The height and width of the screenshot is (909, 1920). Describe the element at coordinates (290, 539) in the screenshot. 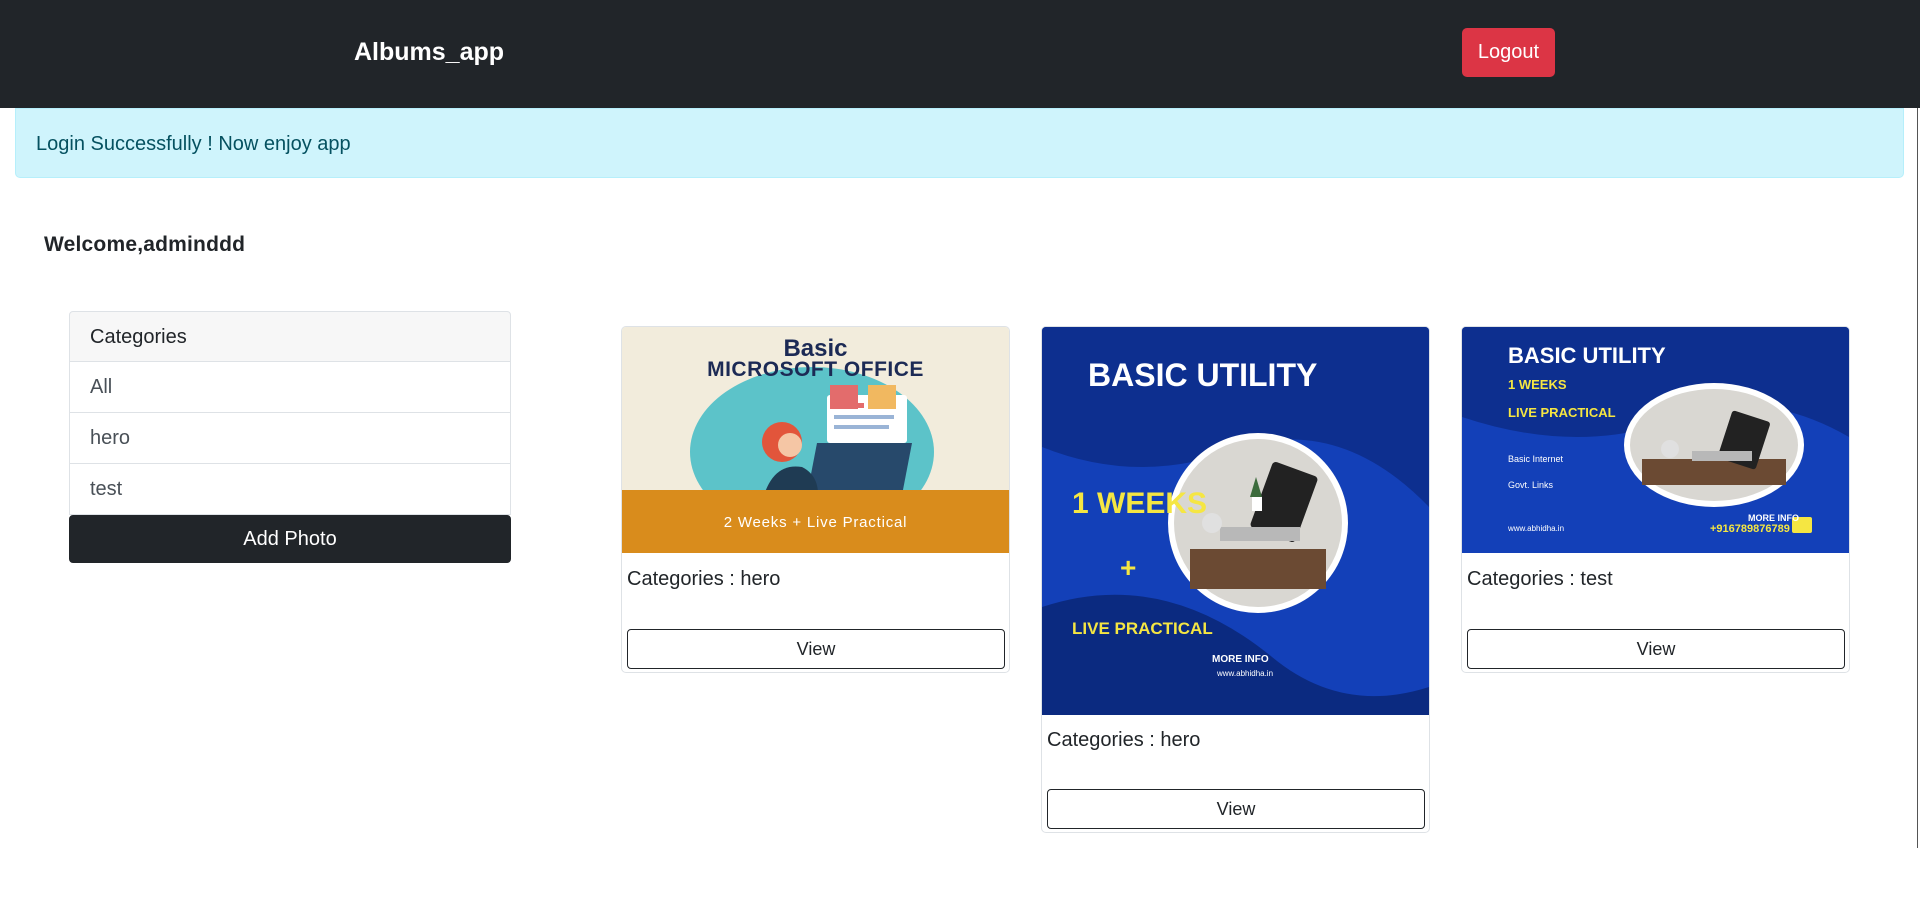

I see `add-photo-button: Add Photo` at that location.